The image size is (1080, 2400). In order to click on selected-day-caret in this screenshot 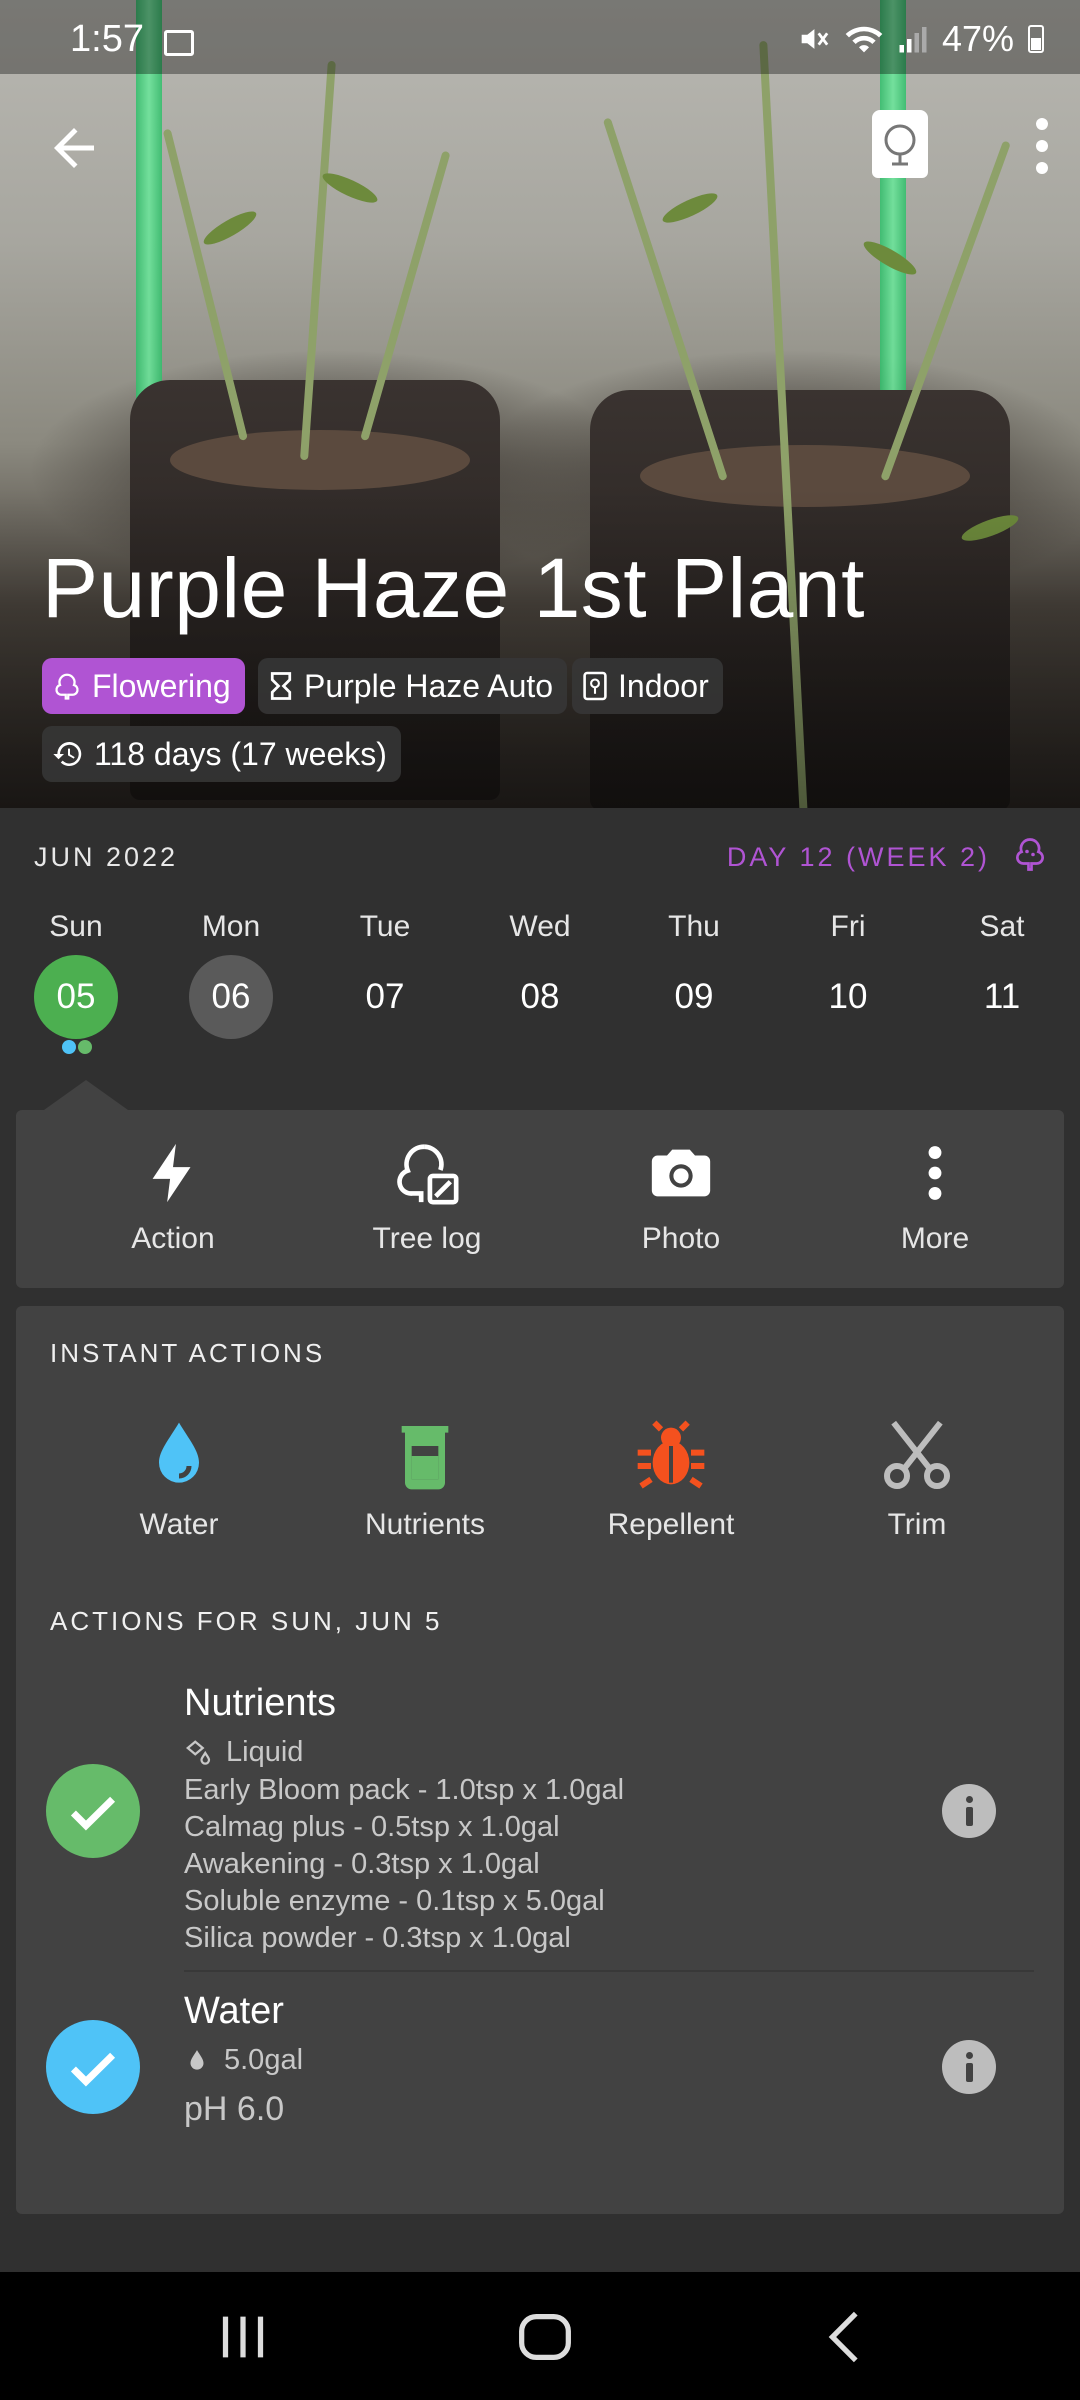, I will do `click(86, 1095)`.